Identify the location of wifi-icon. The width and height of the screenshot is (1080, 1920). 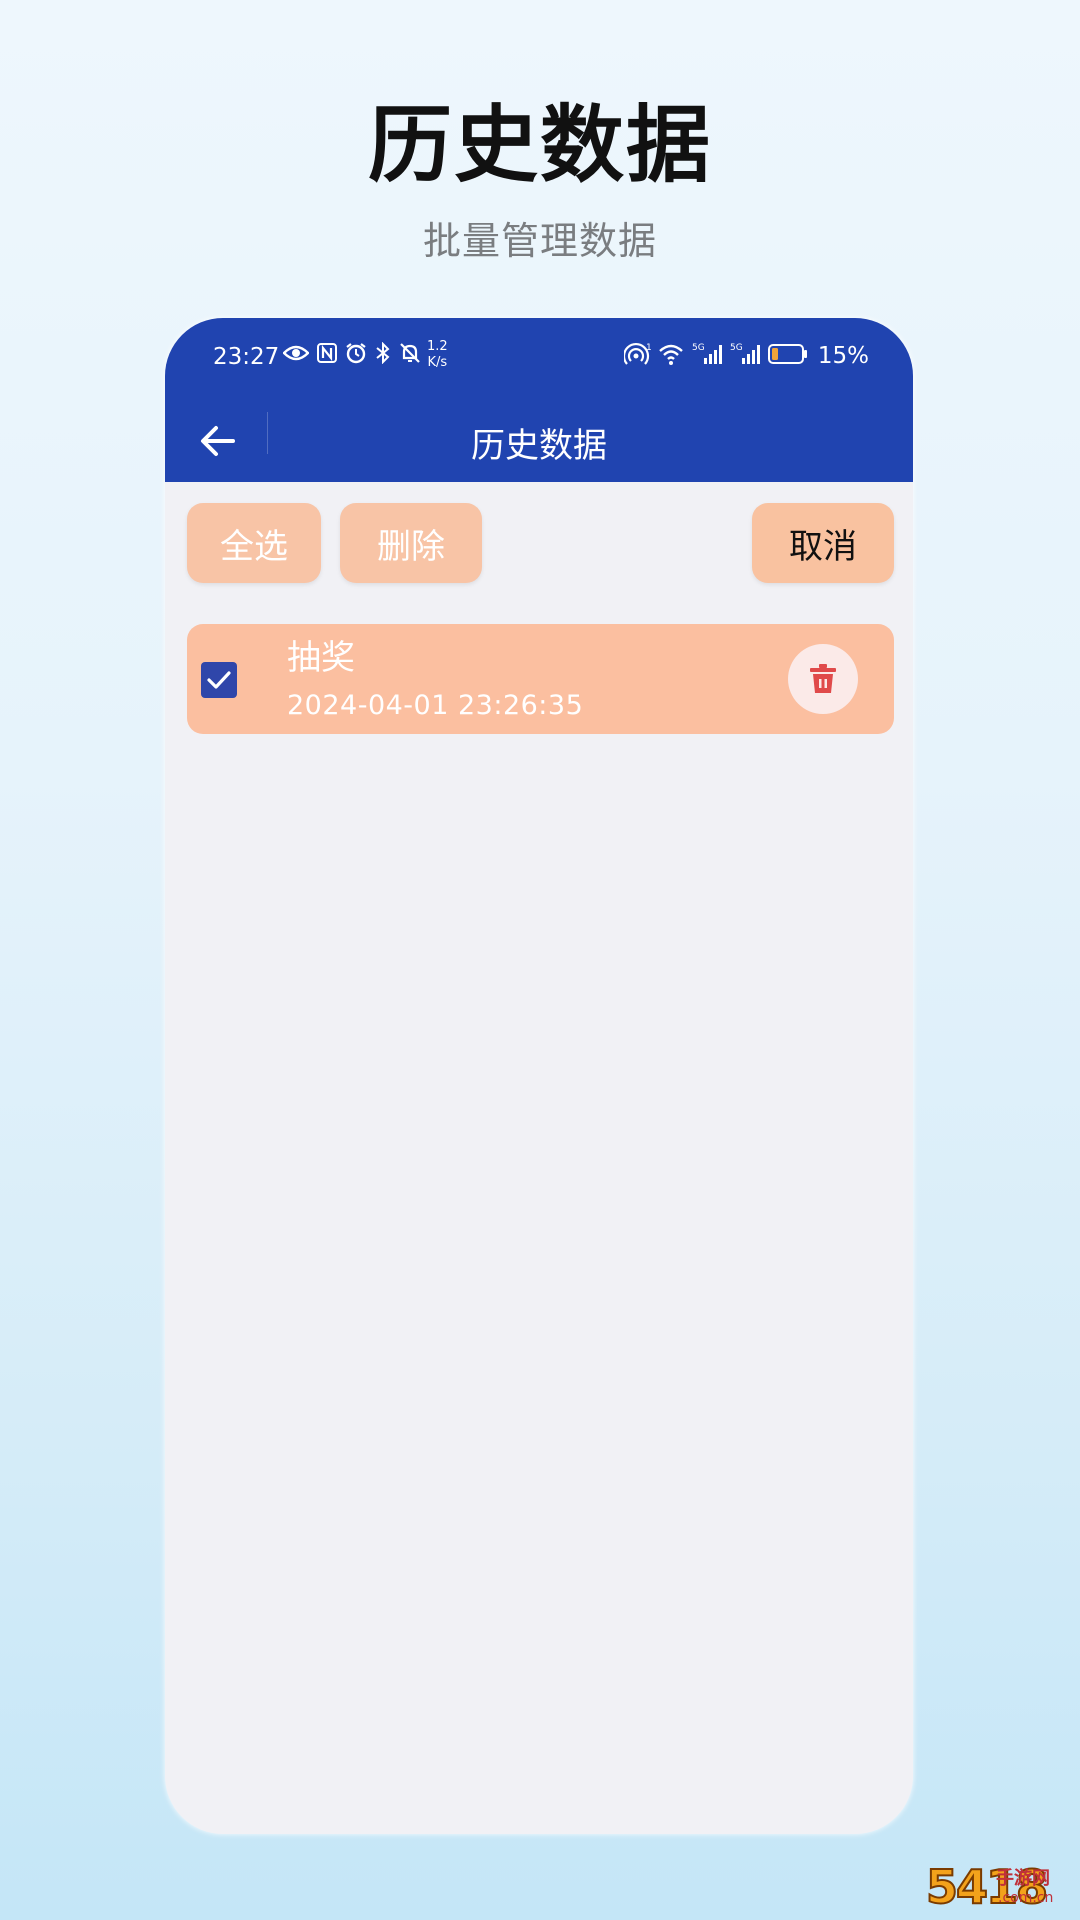
(672, 356).